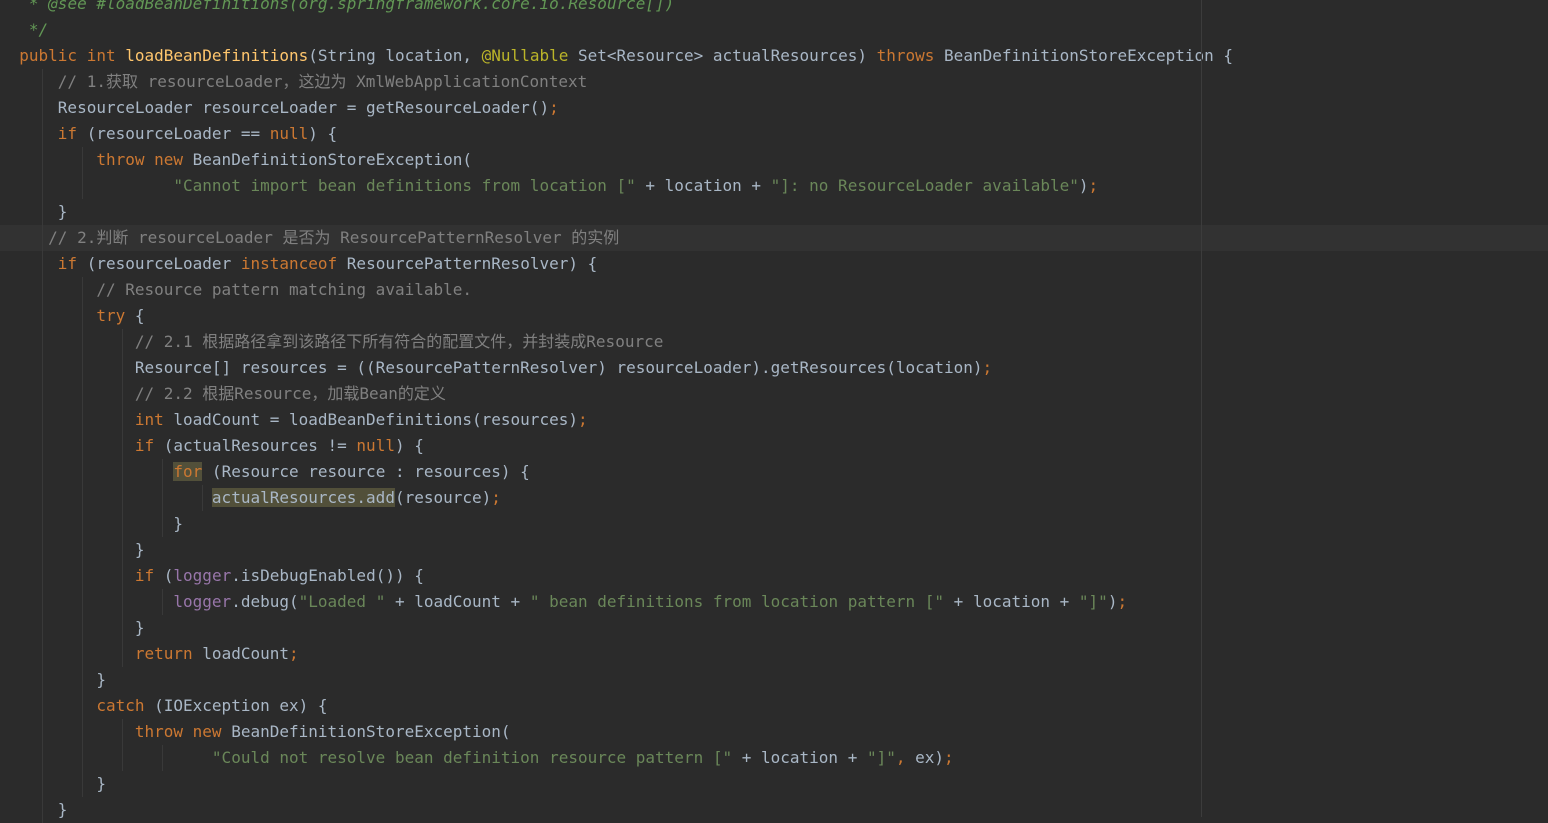  What do you see at coordinates (24, 6) in the screenshot?
I see `code-token: *` at bounding box center [24, 6].